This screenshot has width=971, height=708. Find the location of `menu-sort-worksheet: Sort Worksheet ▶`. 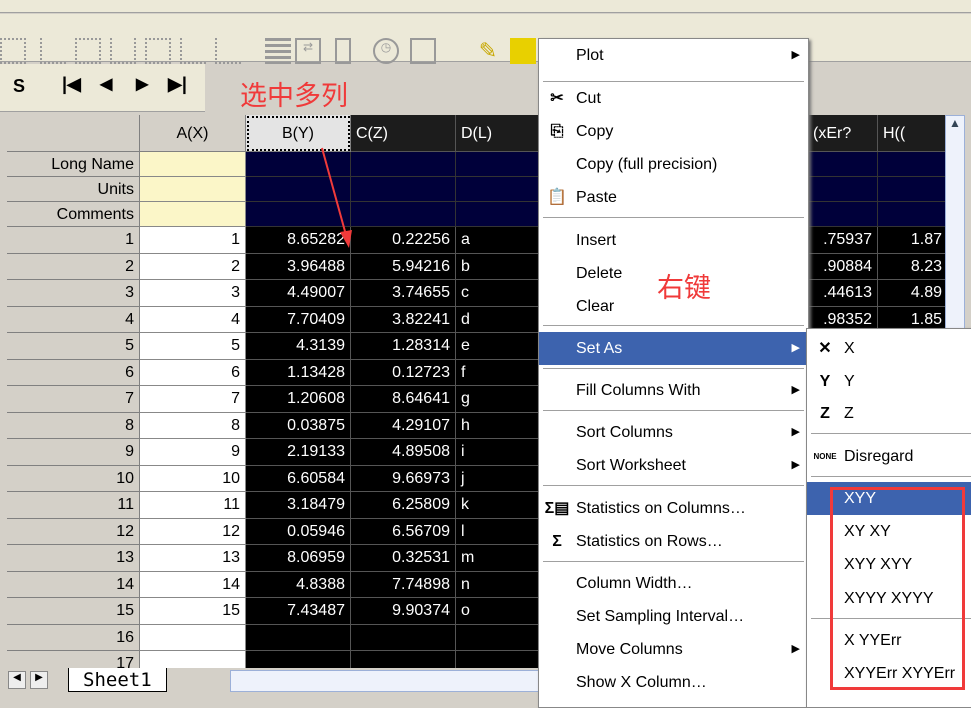

menu-sort-worksheet: Sort Worksheet ▶ is located at coordinates (673, 465).